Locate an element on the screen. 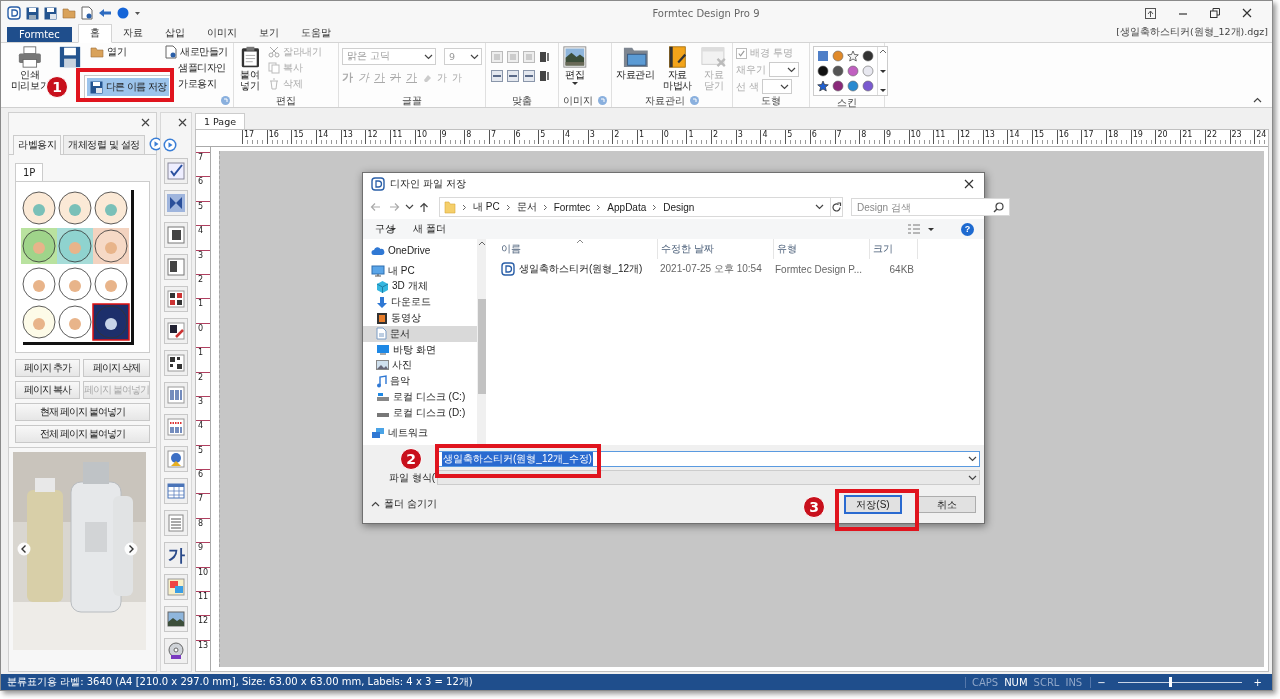 This screenshot has height=699, width=1280. save-icon is located at coordinates (32, 13).